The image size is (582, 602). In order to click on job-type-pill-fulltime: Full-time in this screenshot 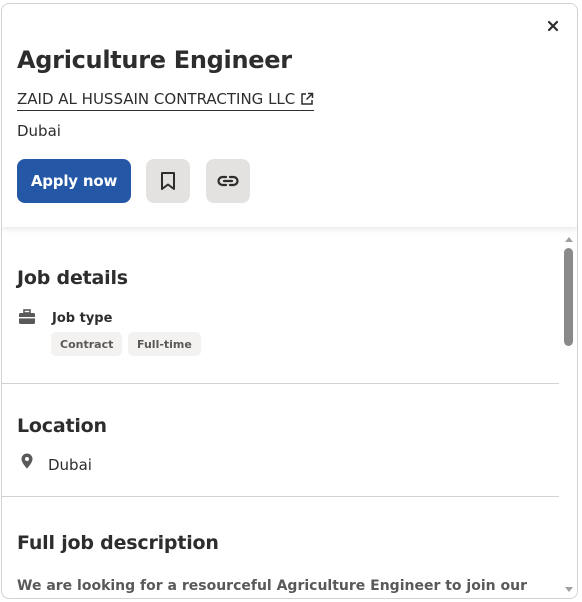, I will do `click(164, 344)`.